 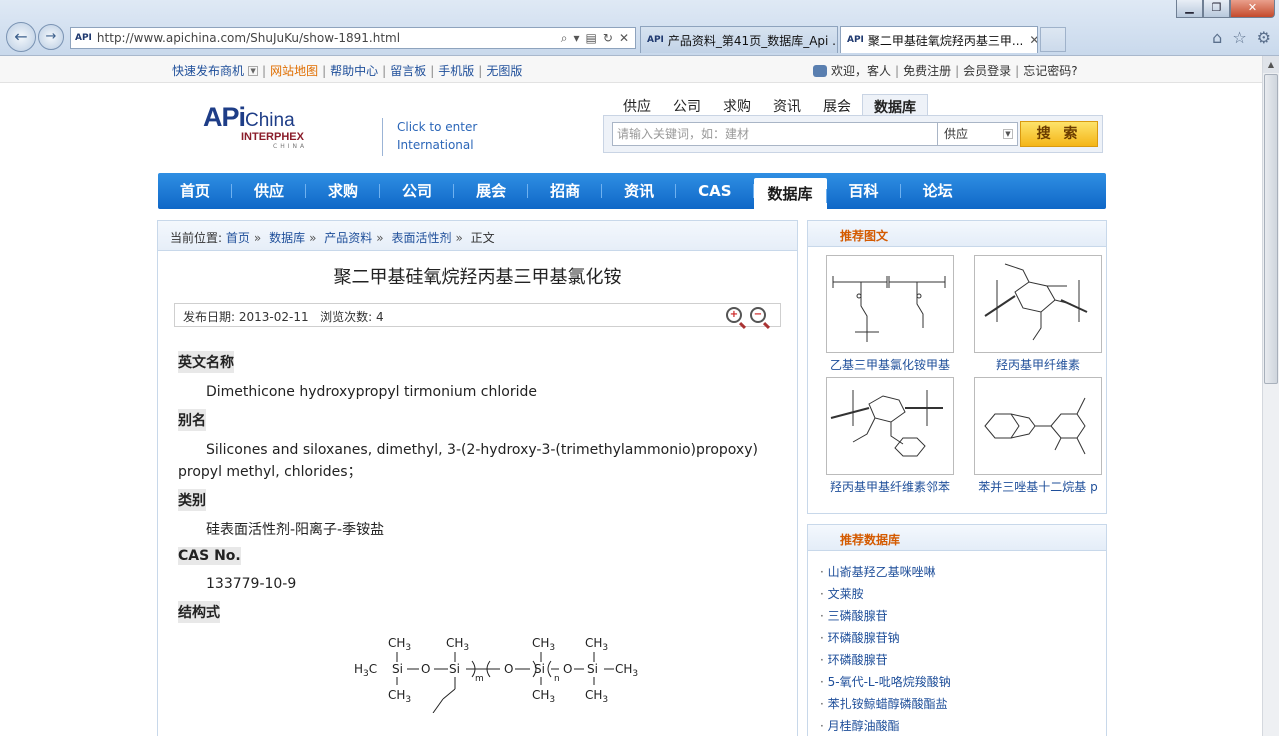 I want to click on section-heading: 别名, so click(x=192, y=420).